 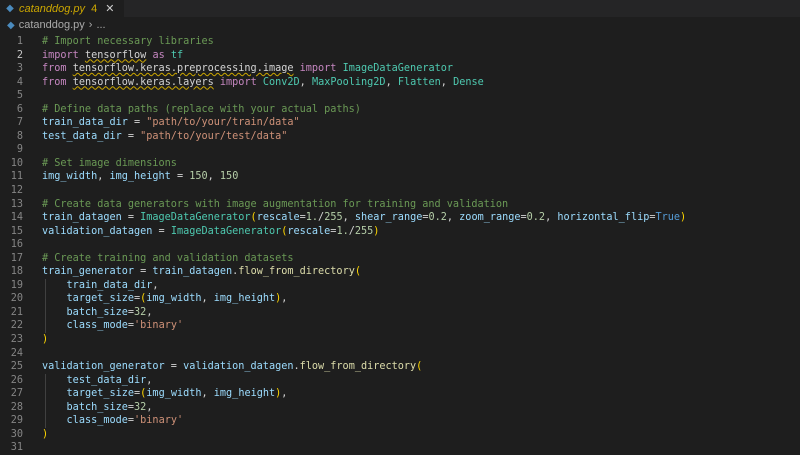 I want to click on token-module-name: tensorflow.keras.layers, so click(x=143, y=82).